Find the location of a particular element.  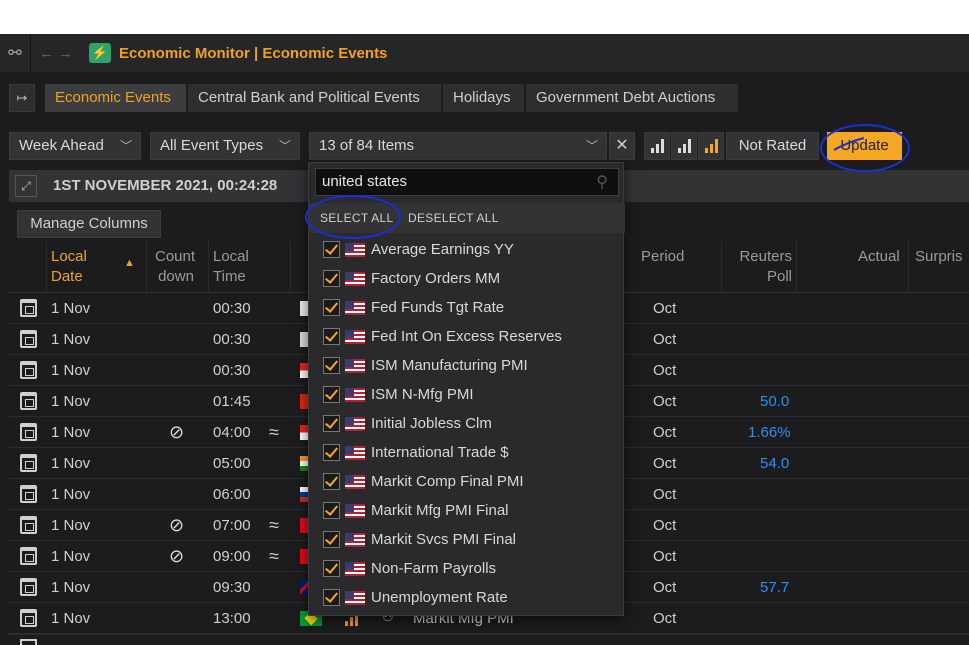

panel-toggle-icon: ↦ is located at coordinates (22, 98).